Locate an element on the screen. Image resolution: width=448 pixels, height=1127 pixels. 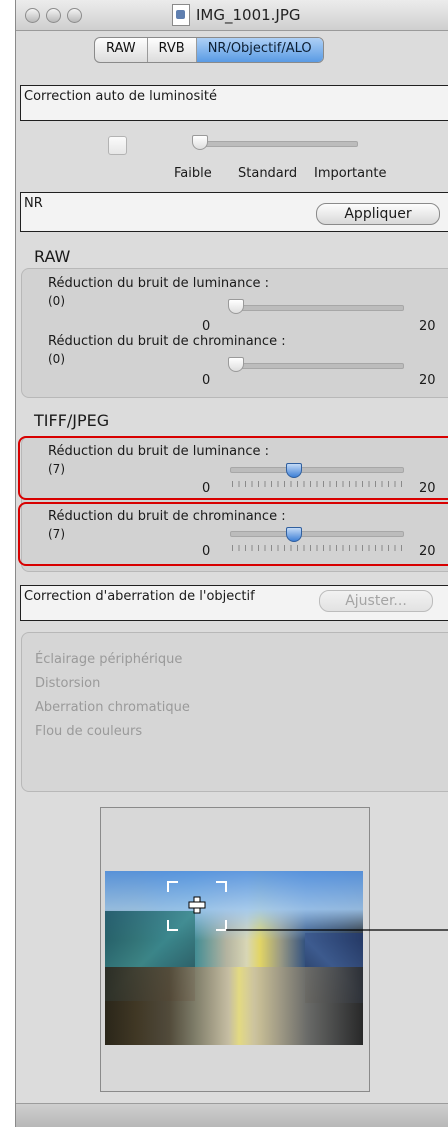
apply-button: Appliquer is located at coordinates (378, 214).